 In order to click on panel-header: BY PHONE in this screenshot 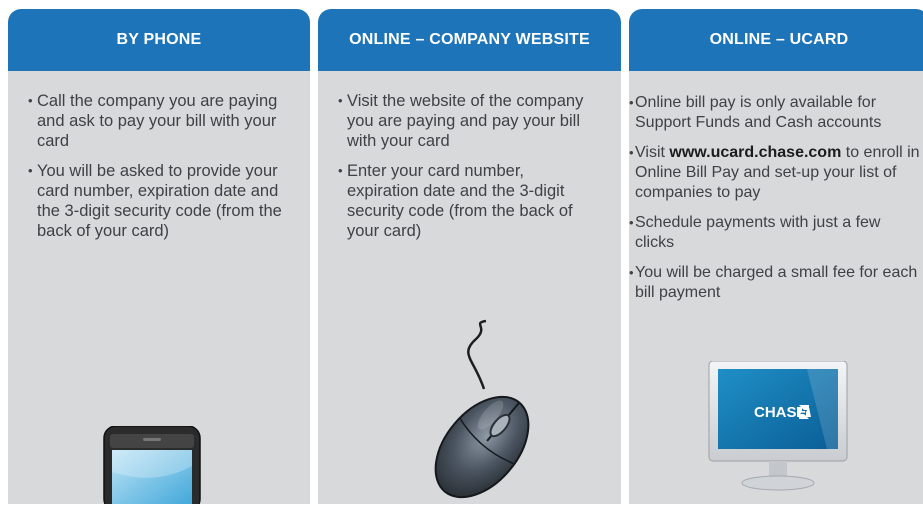, I will do `click(159, 40)`.